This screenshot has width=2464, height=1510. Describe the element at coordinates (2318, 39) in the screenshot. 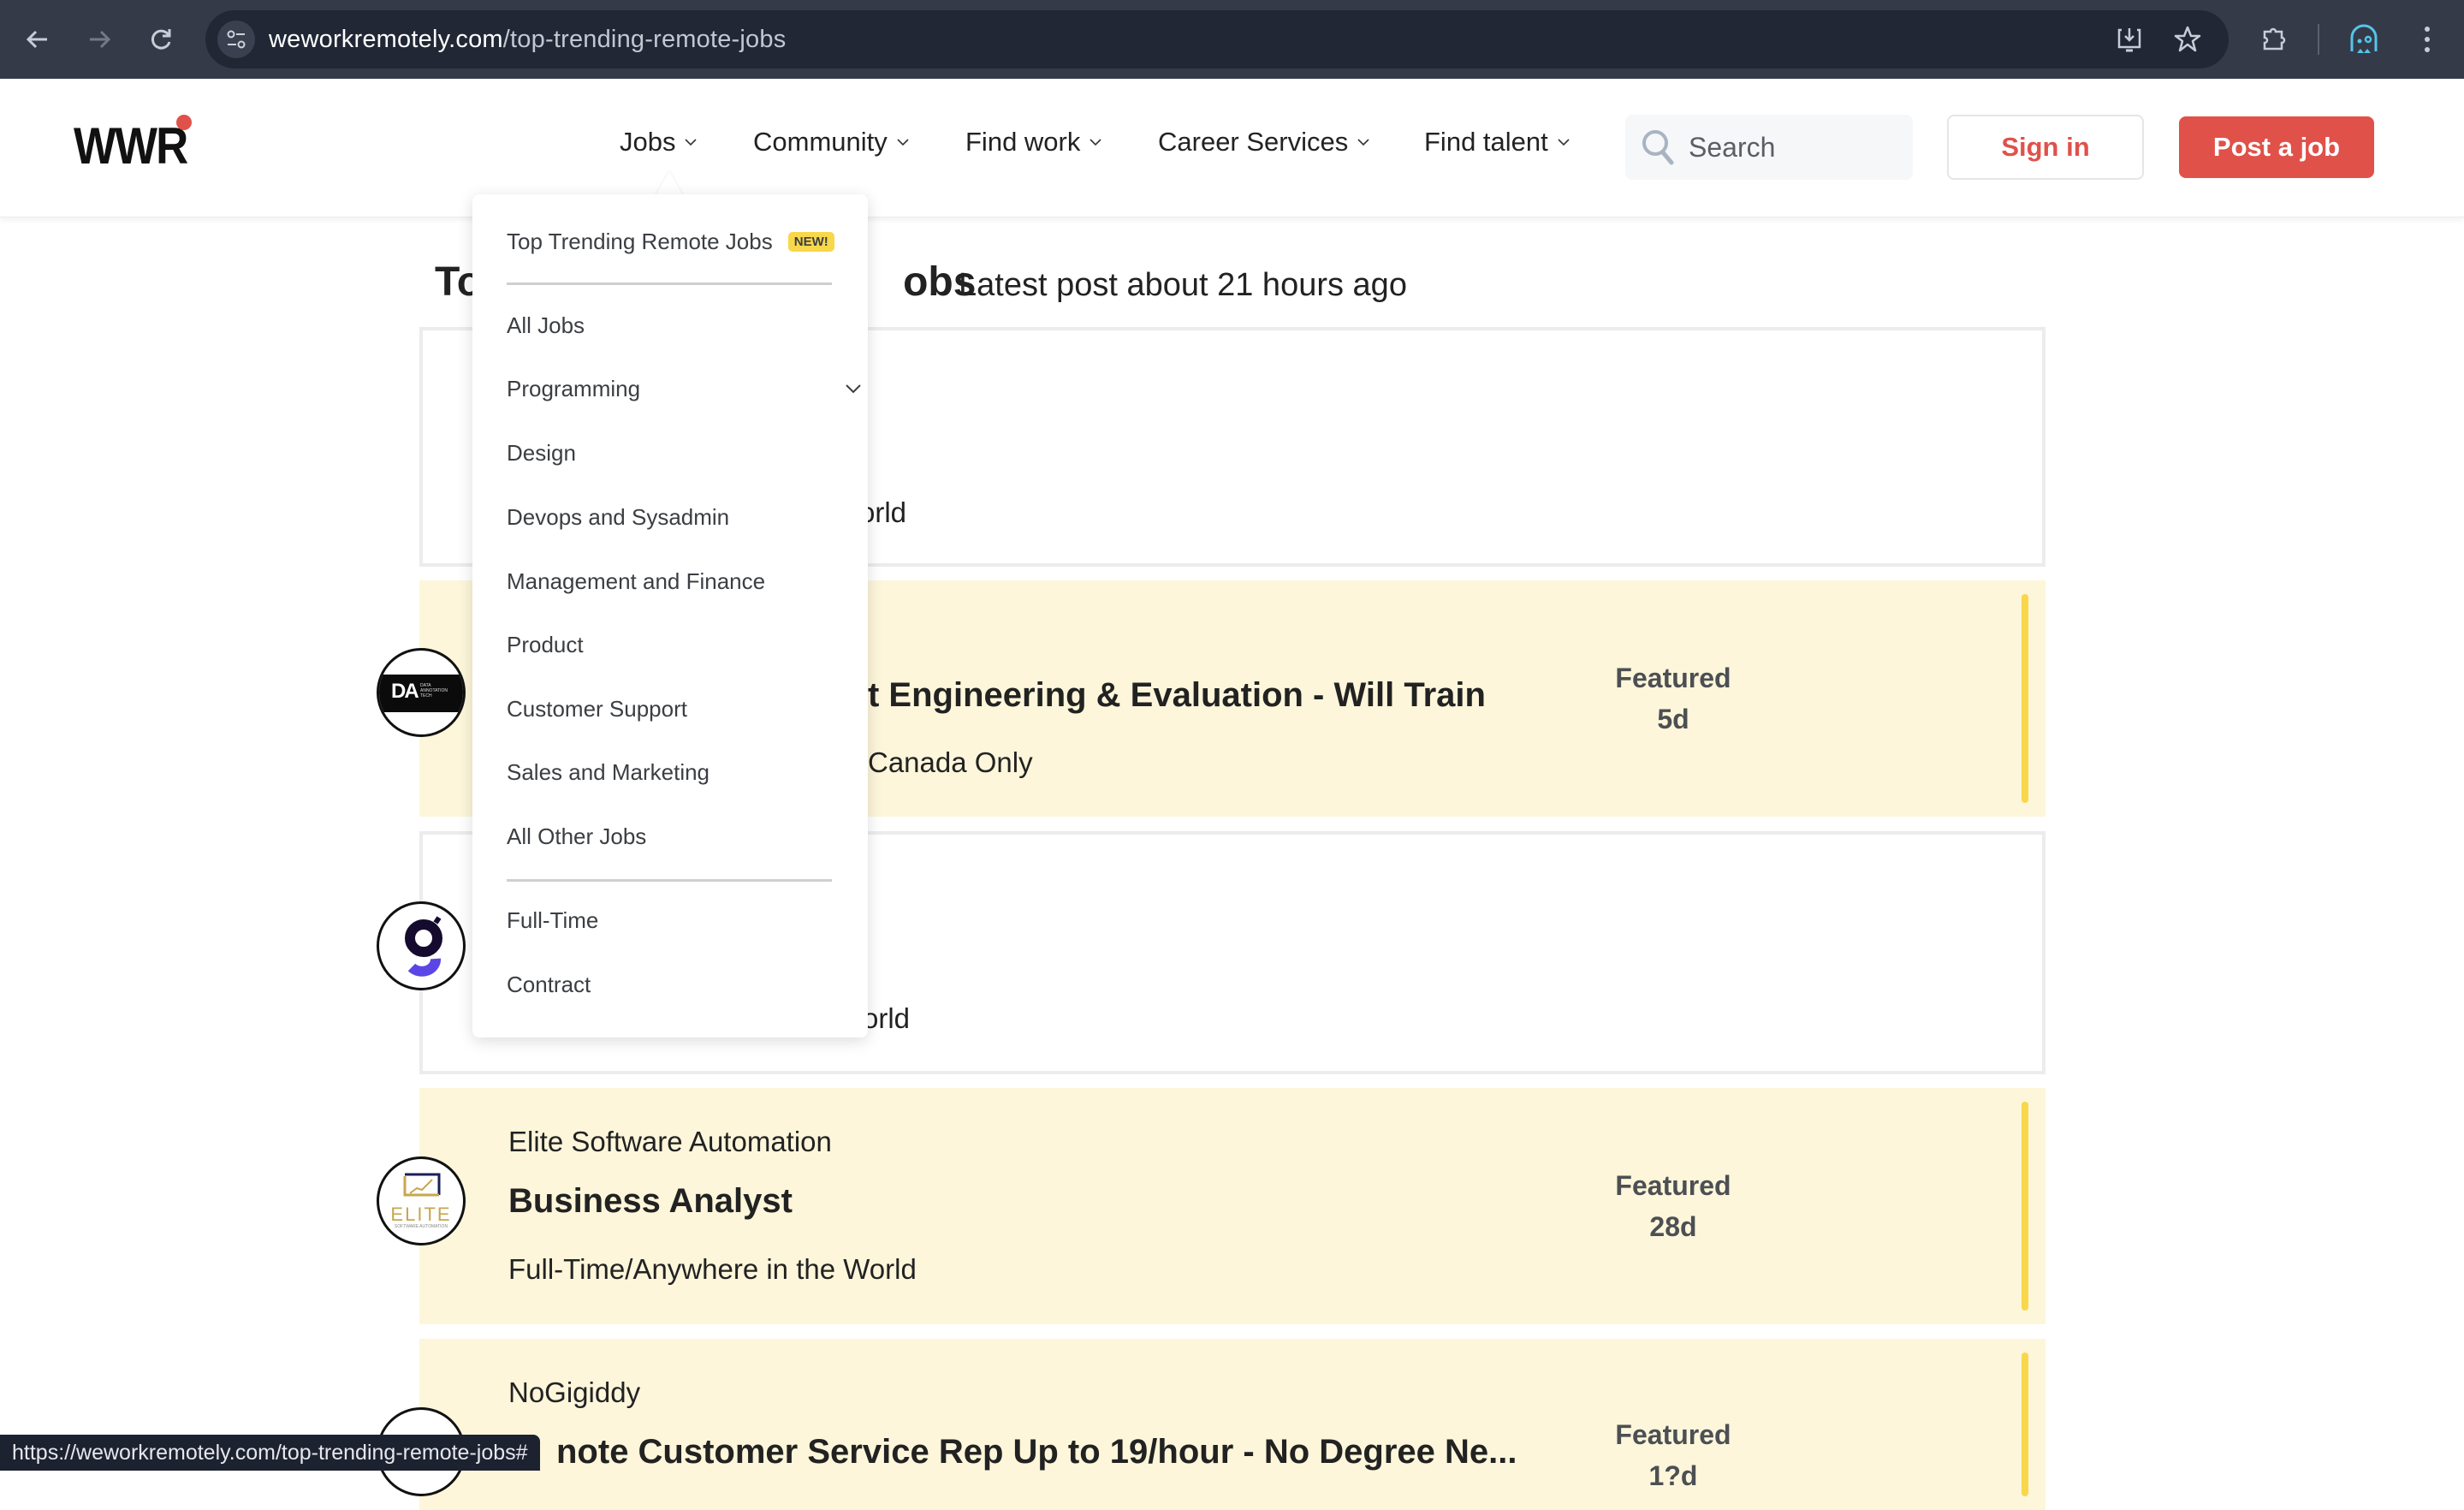

I see `toolbar-separator` at that location.